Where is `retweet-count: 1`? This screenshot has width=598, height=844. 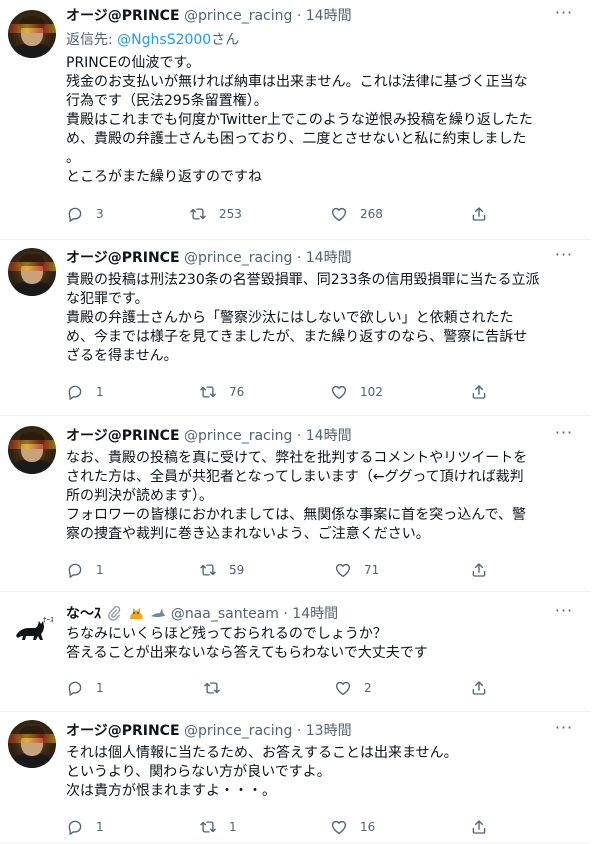 retweet-count: 1 is located at coordinates (233, 827).